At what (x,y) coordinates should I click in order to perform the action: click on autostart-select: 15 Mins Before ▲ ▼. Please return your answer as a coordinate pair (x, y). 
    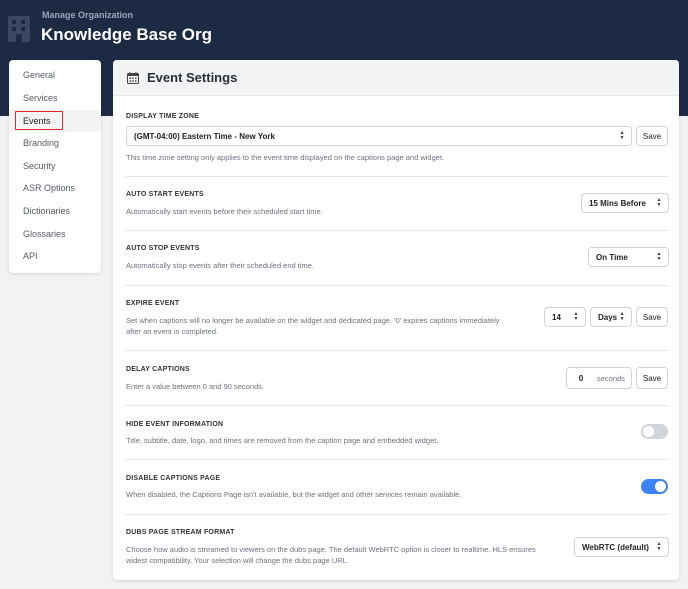
    Looking at the image, I should click on (625, 203).